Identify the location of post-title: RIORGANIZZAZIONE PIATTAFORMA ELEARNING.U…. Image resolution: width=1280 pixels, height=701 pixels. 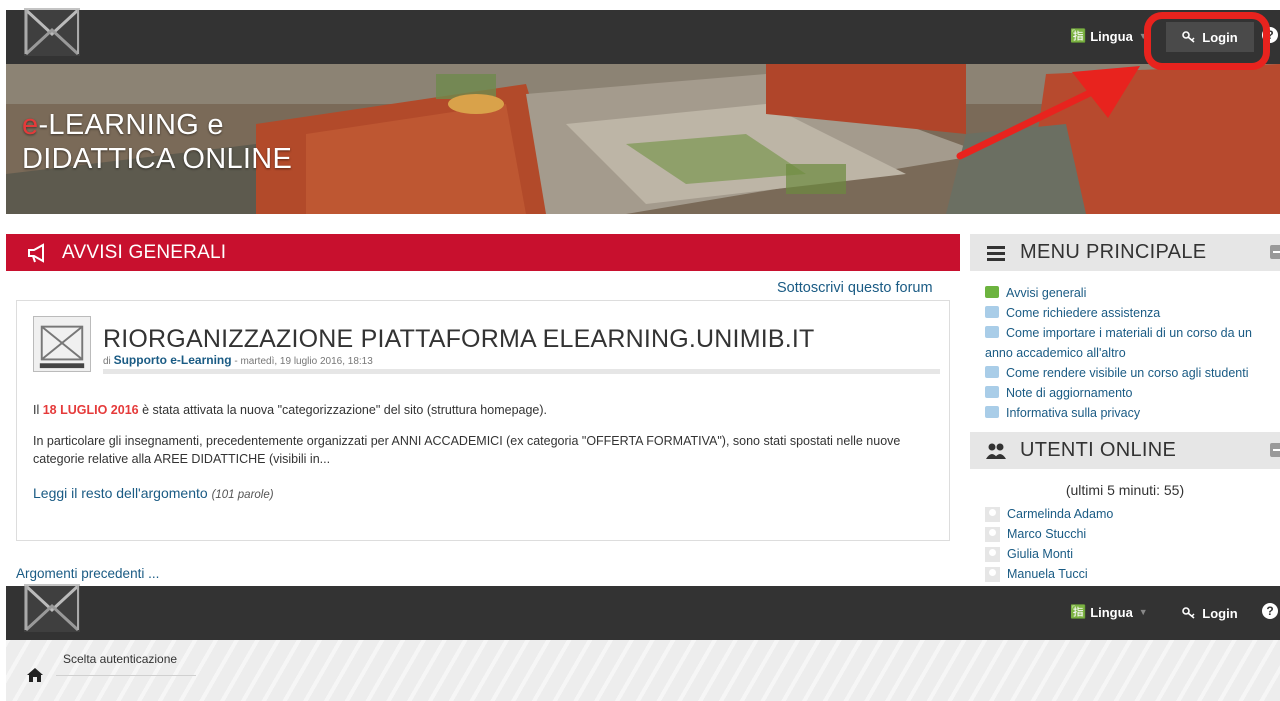
(459, 339).